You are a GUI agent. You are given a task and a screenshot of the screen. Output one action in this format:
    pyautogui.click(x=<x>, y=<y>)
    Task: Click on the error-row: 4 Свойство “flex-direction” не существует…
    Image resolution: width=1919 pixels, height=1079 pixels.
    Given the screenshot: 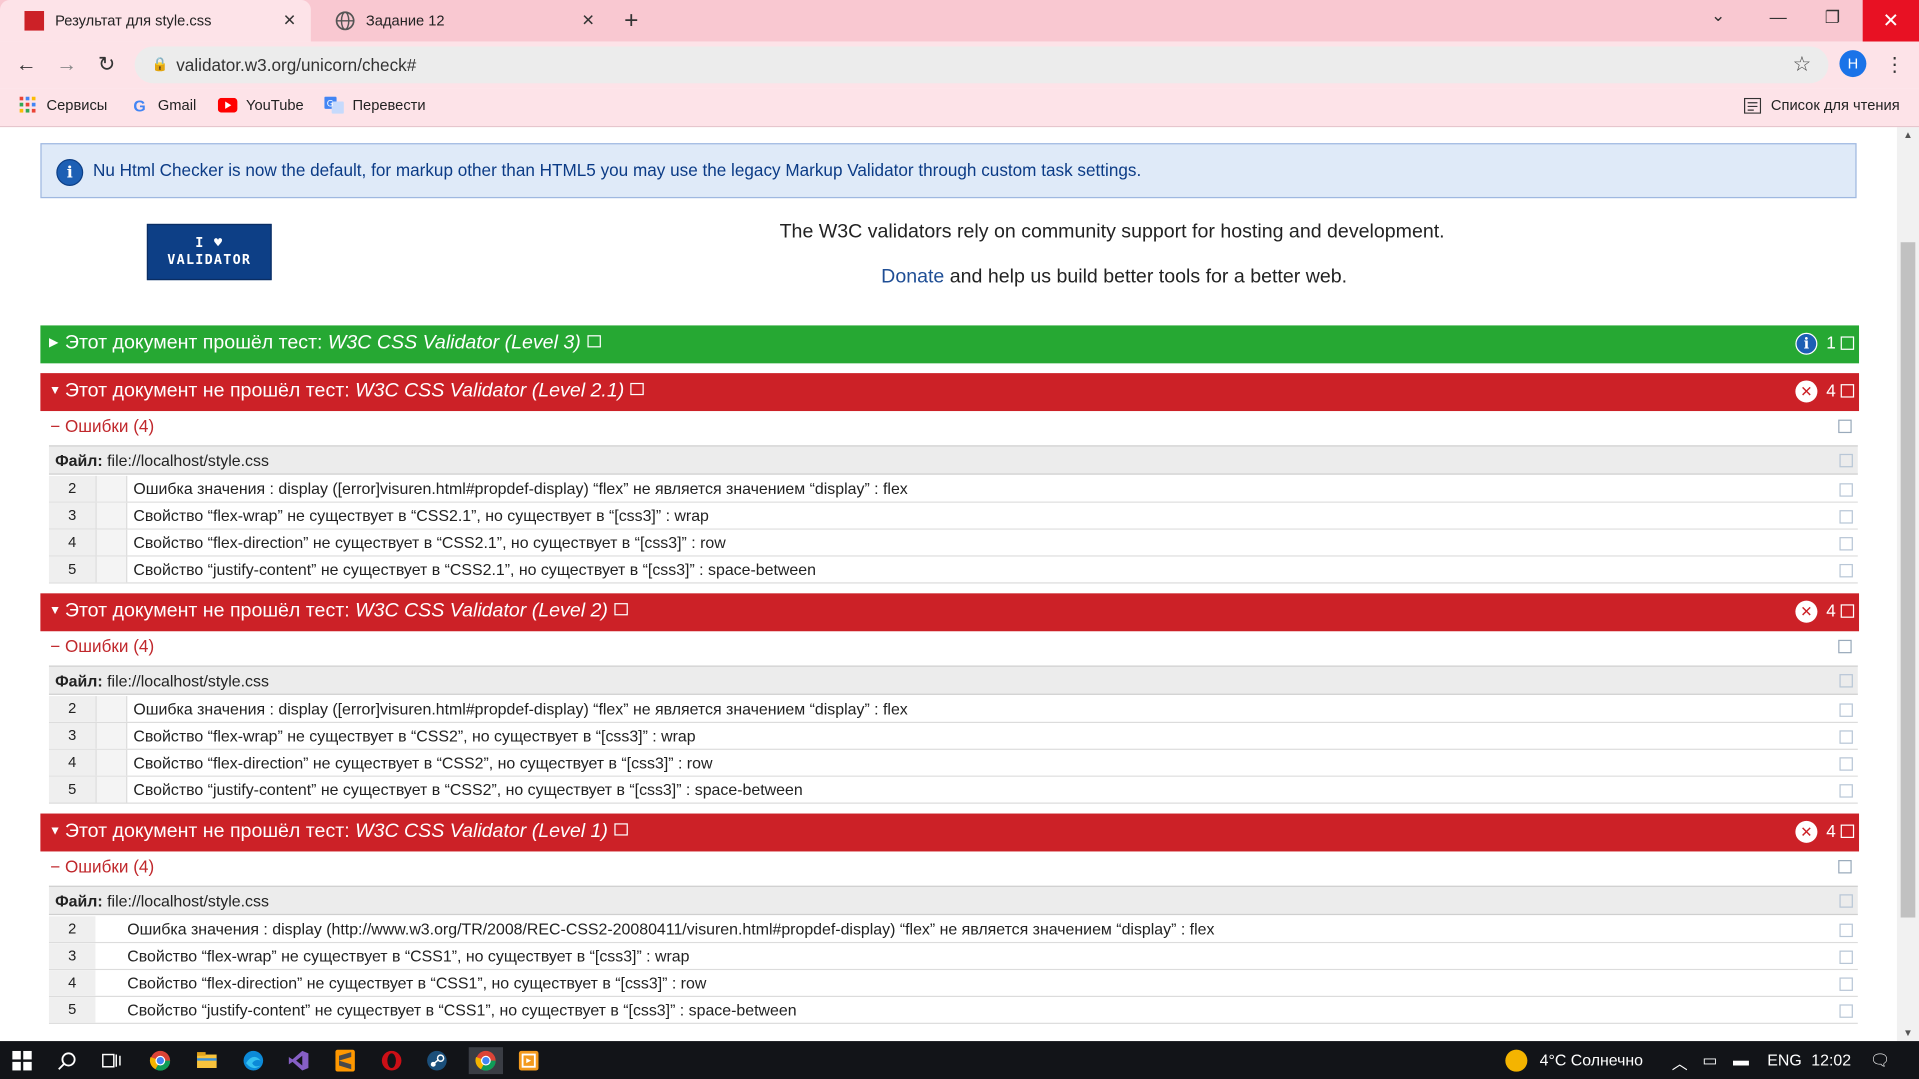 What is the action you would take?
    pyautogui.click(x=953, y=543)
    